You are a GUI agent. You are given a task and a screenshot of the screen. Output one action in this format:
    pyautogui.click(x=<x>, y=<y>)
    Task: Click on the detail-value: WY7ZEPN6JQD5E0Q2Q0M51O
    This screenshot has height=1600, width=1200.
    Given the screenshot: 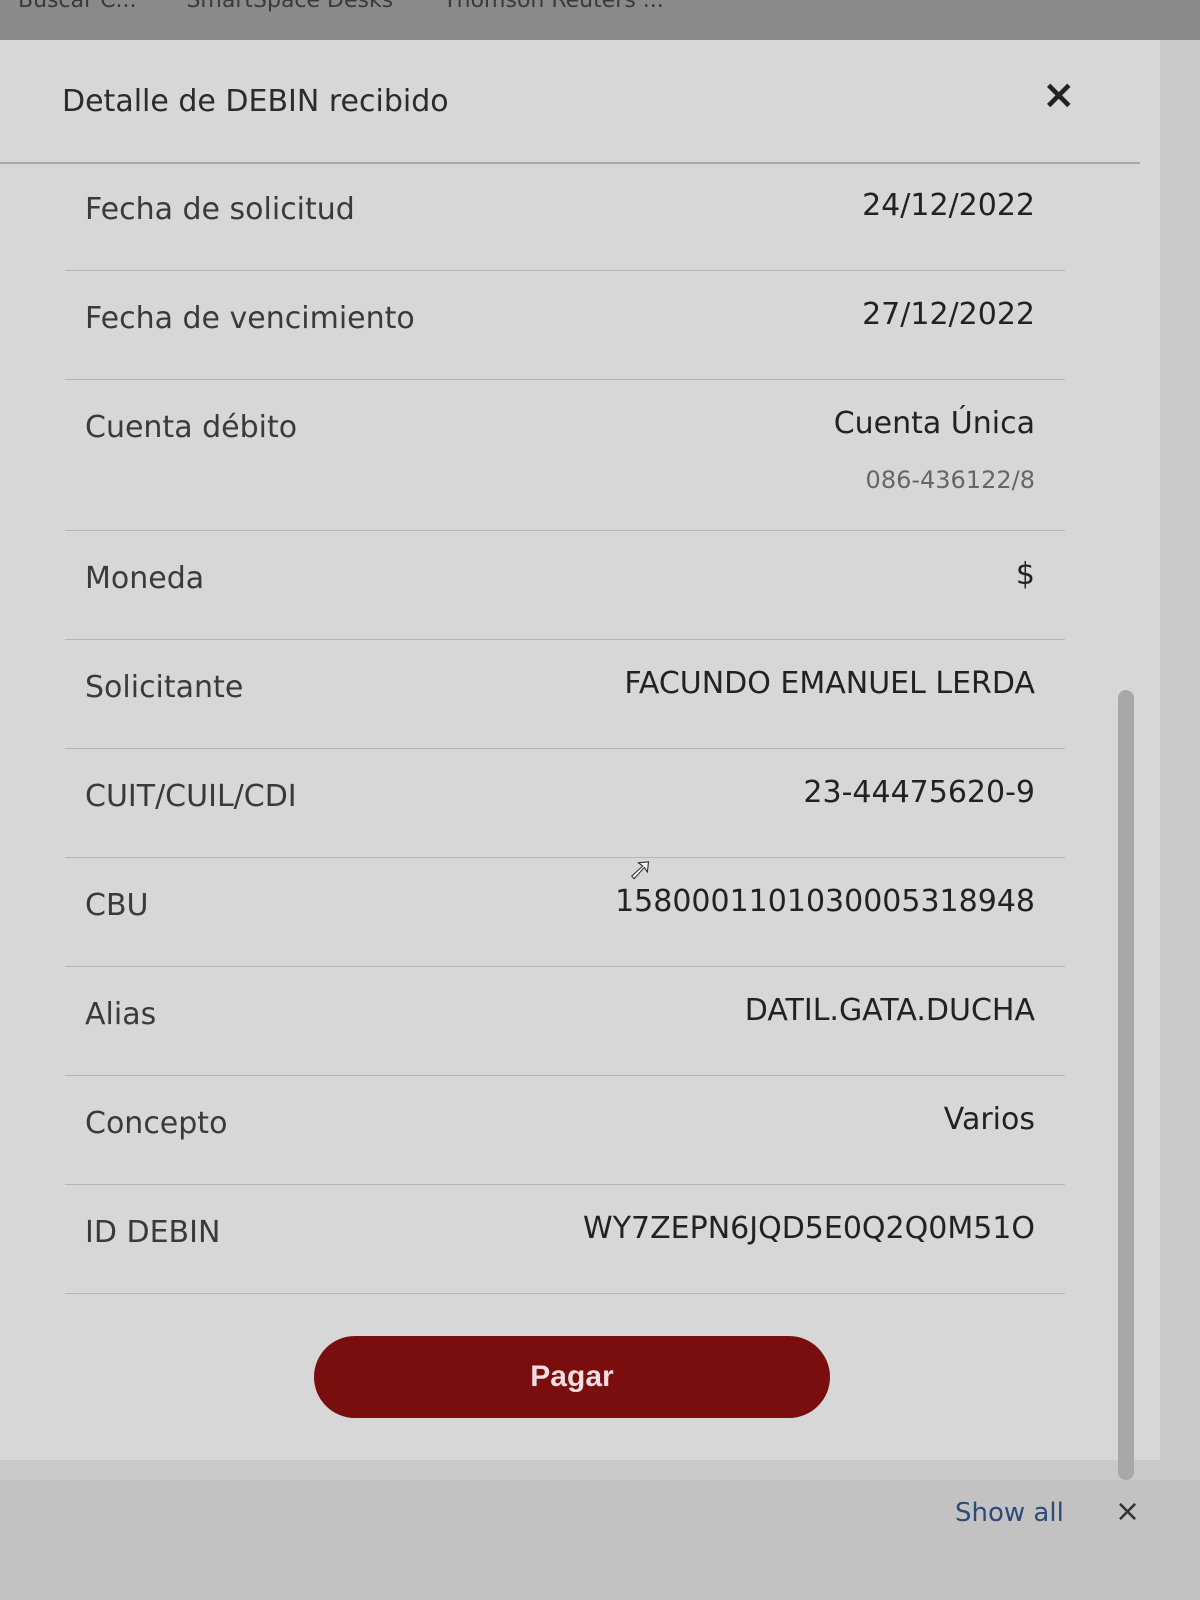 What is the action you would take?
    pyautogui.click(x=809, y=1228)
    